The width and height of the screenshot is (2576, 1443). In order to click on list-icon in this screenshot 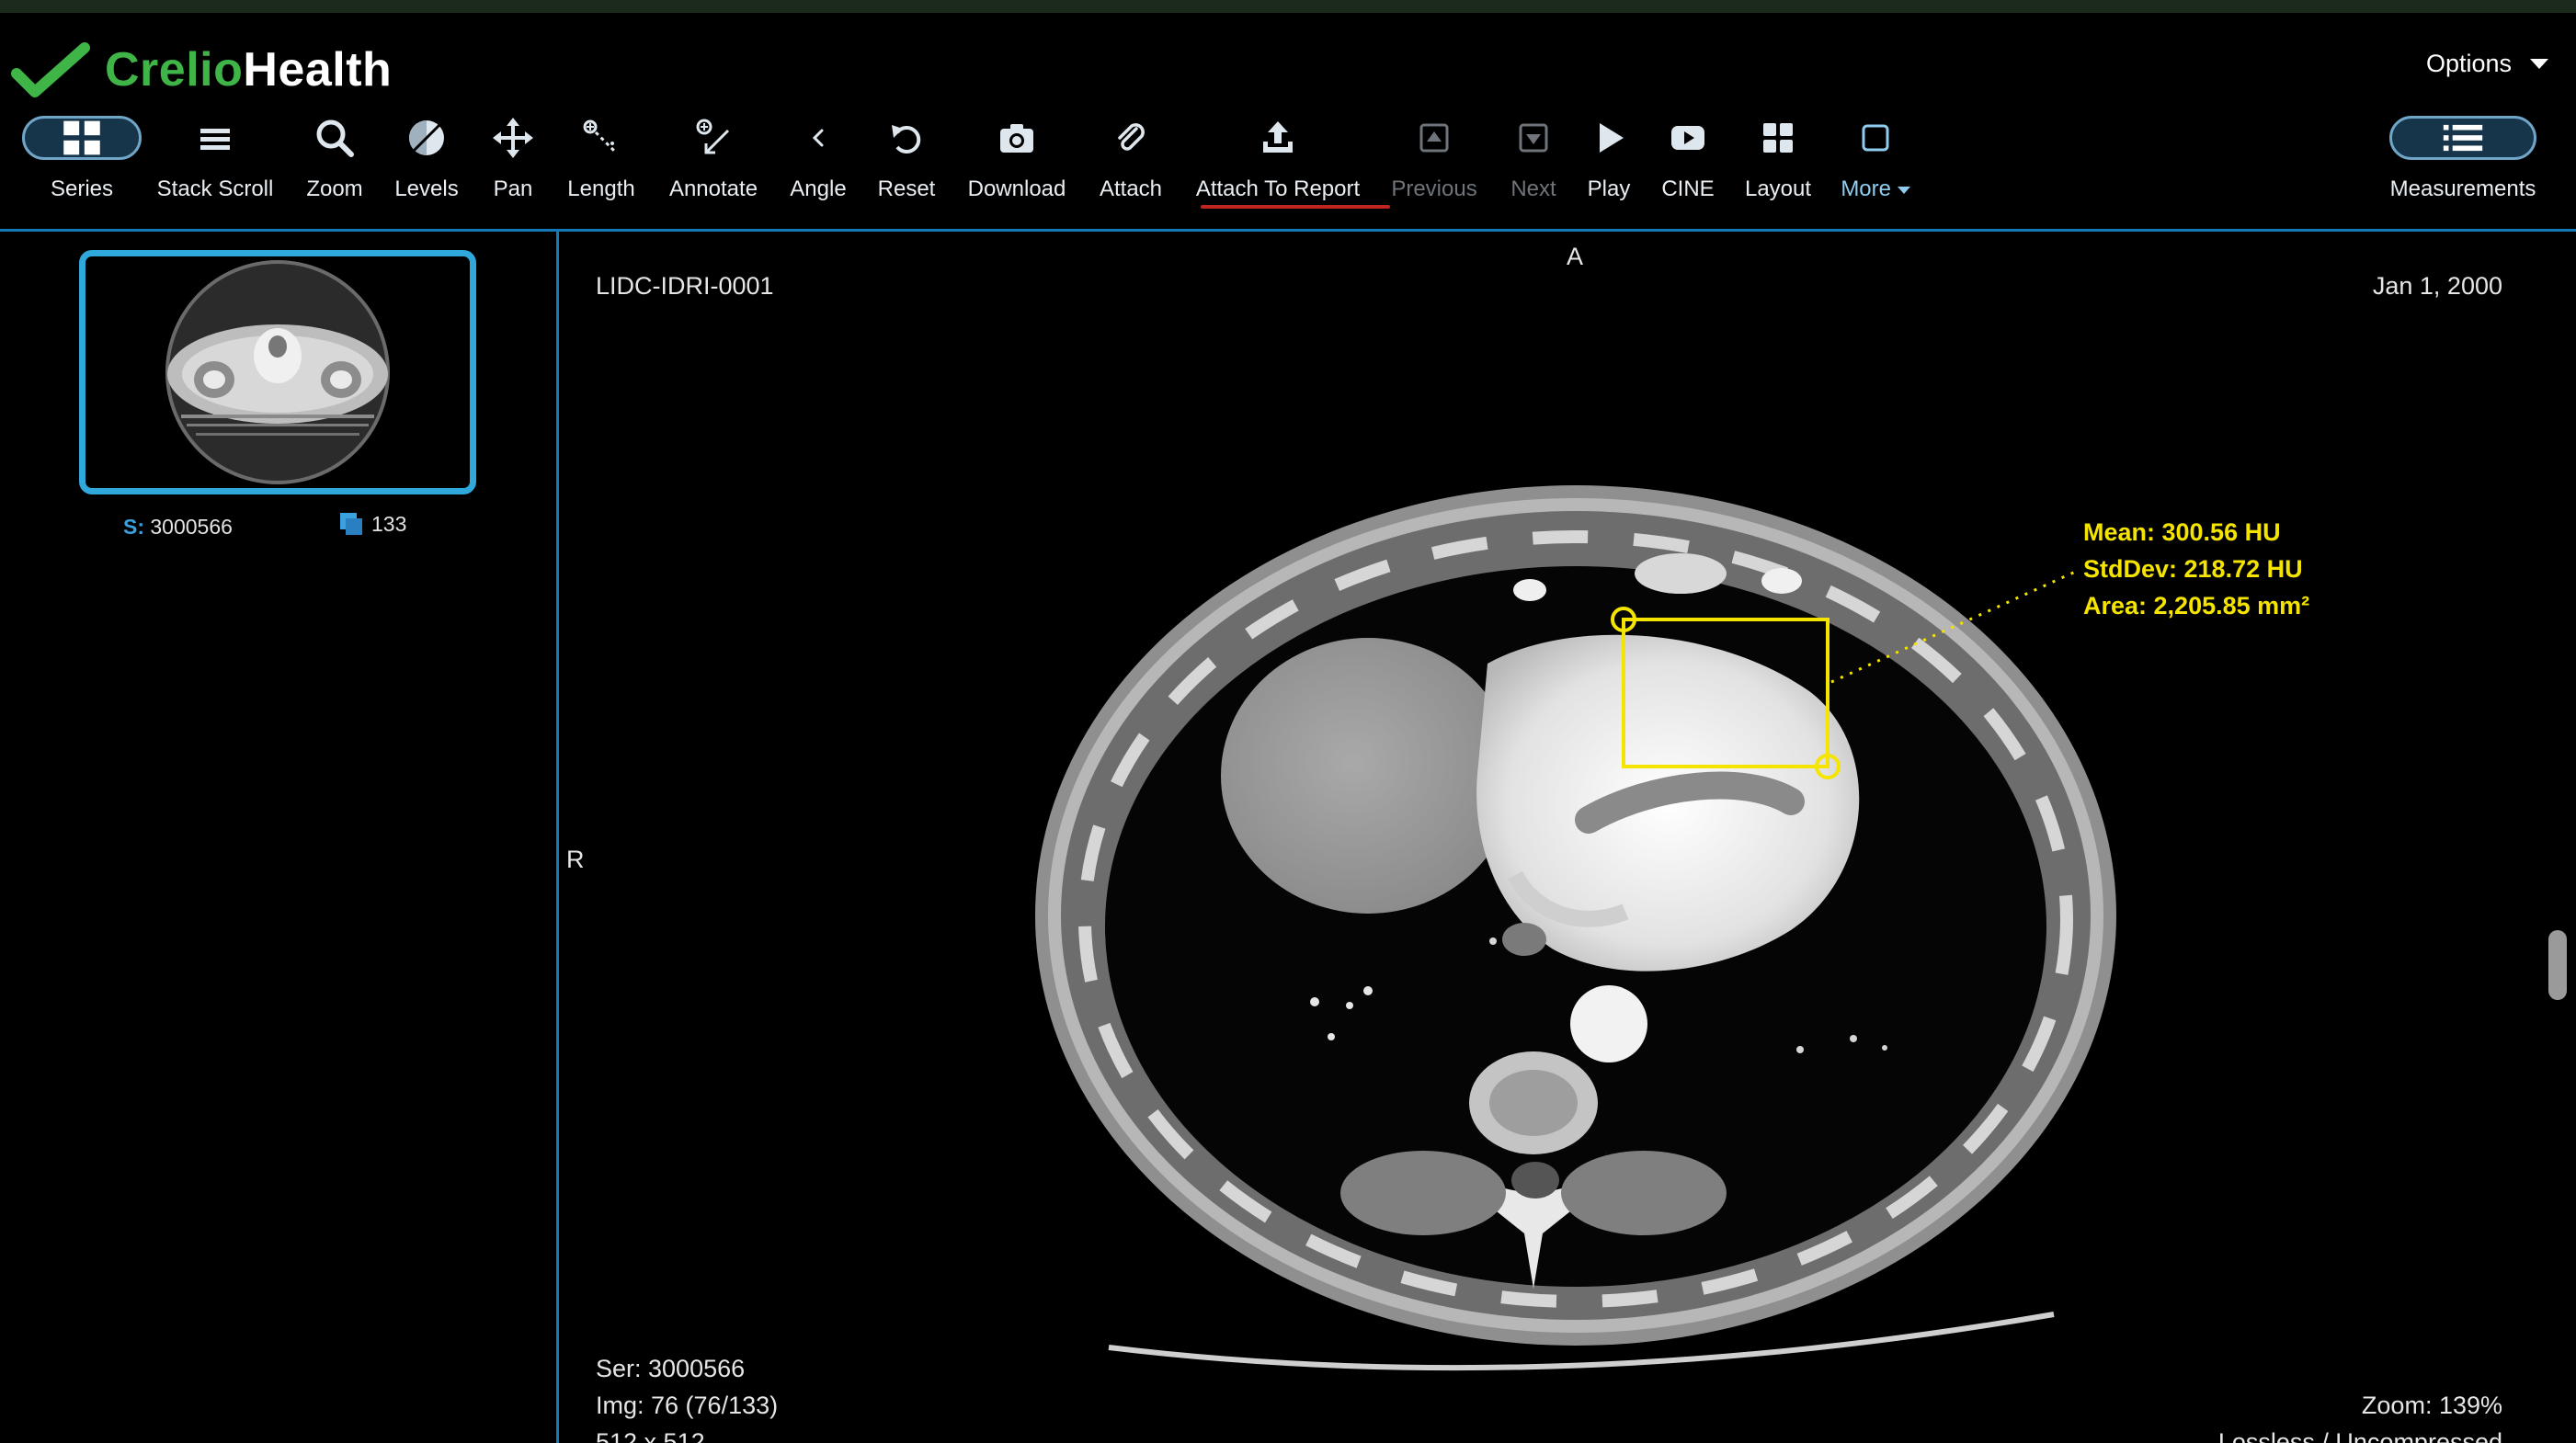, I will do `click(2463, 138)`.